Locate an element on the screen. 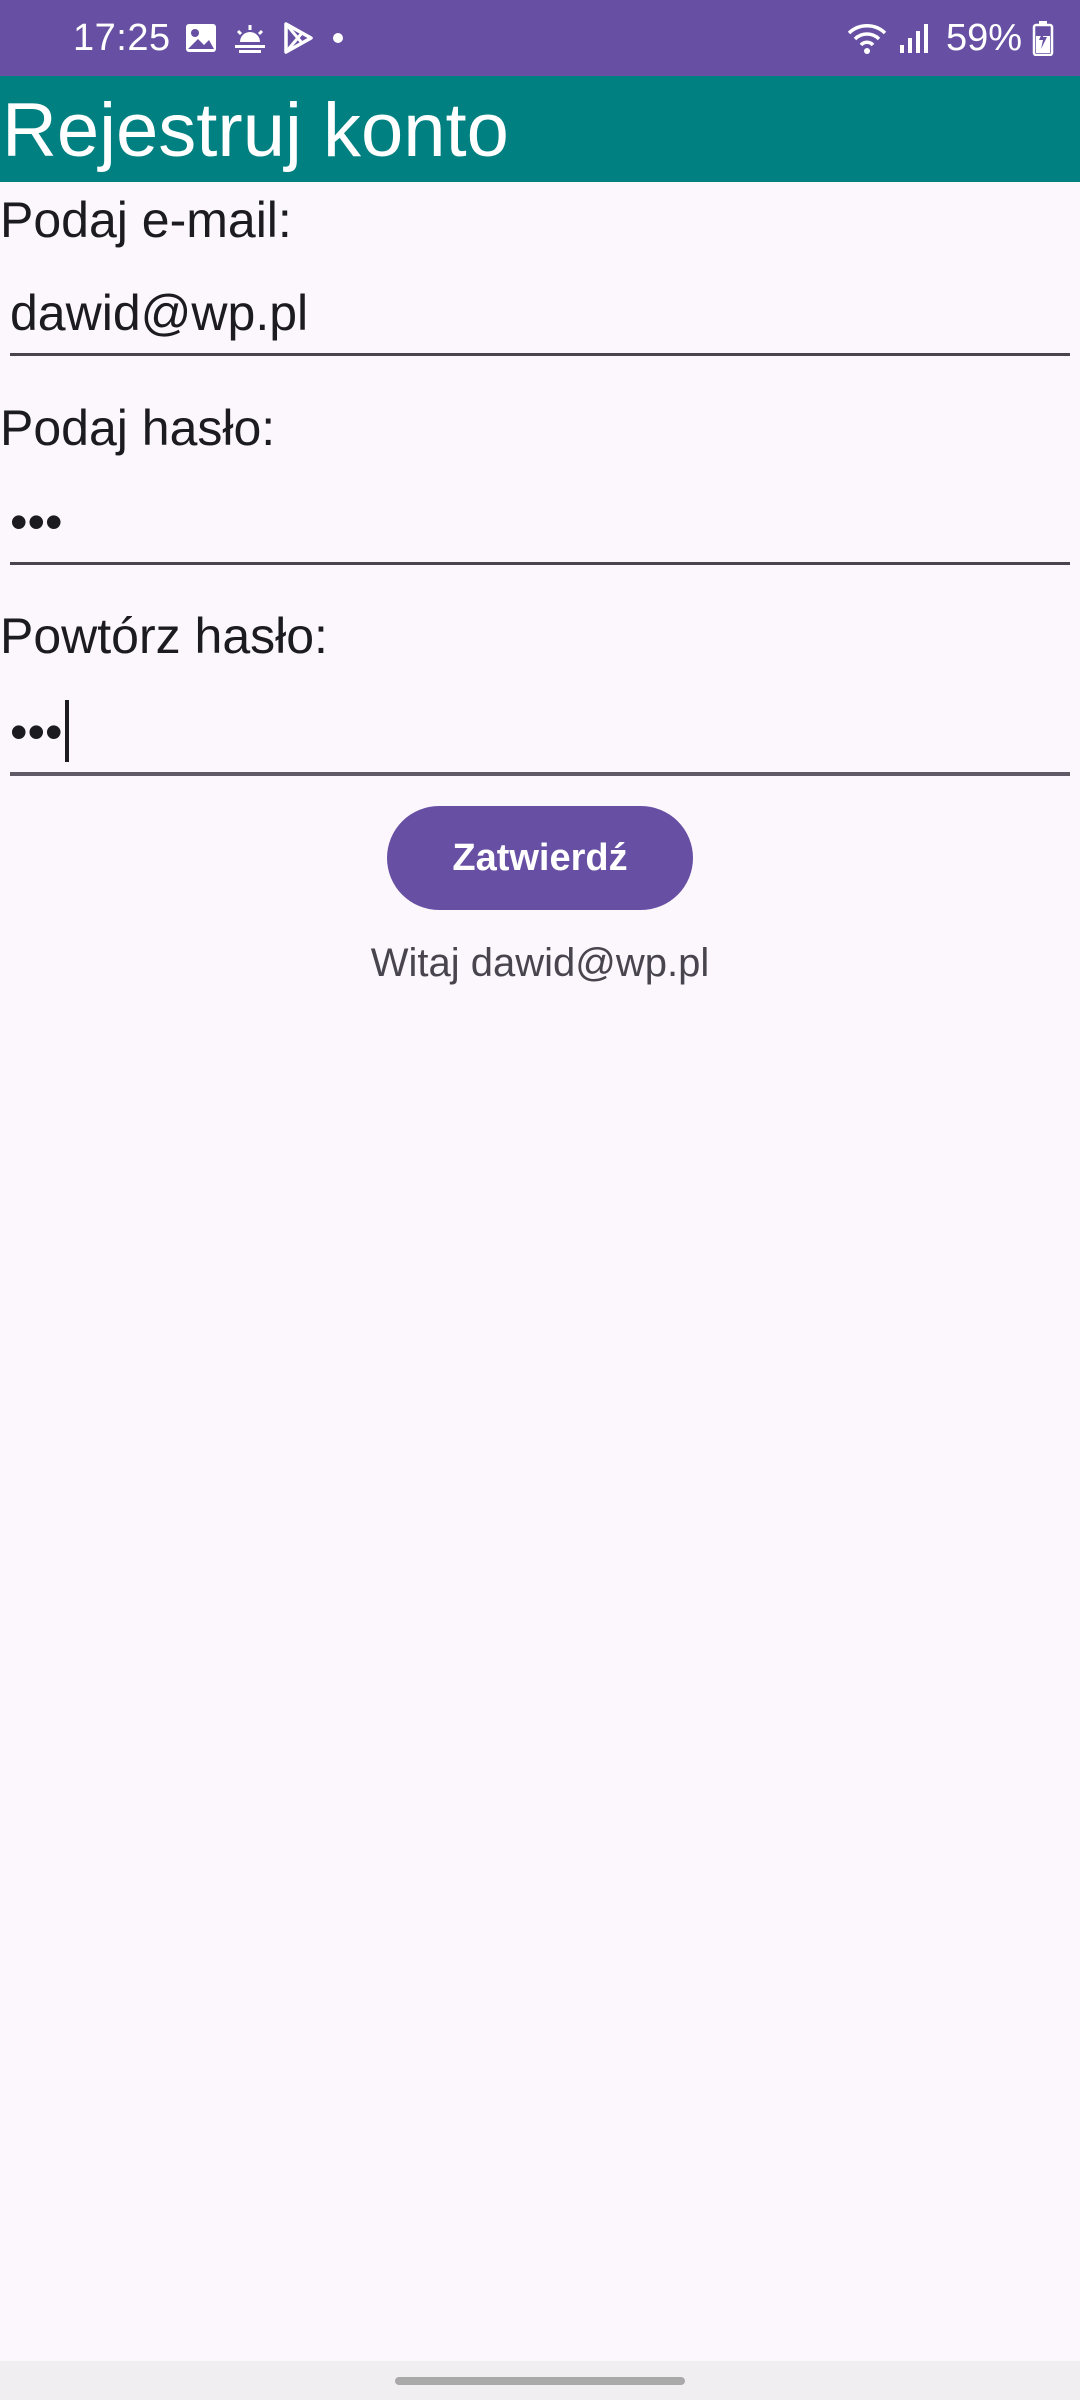 Image resolution: width=1080 pixels, height=2400 pixels. system-icons: 59% is located at coordinates (950, 38).